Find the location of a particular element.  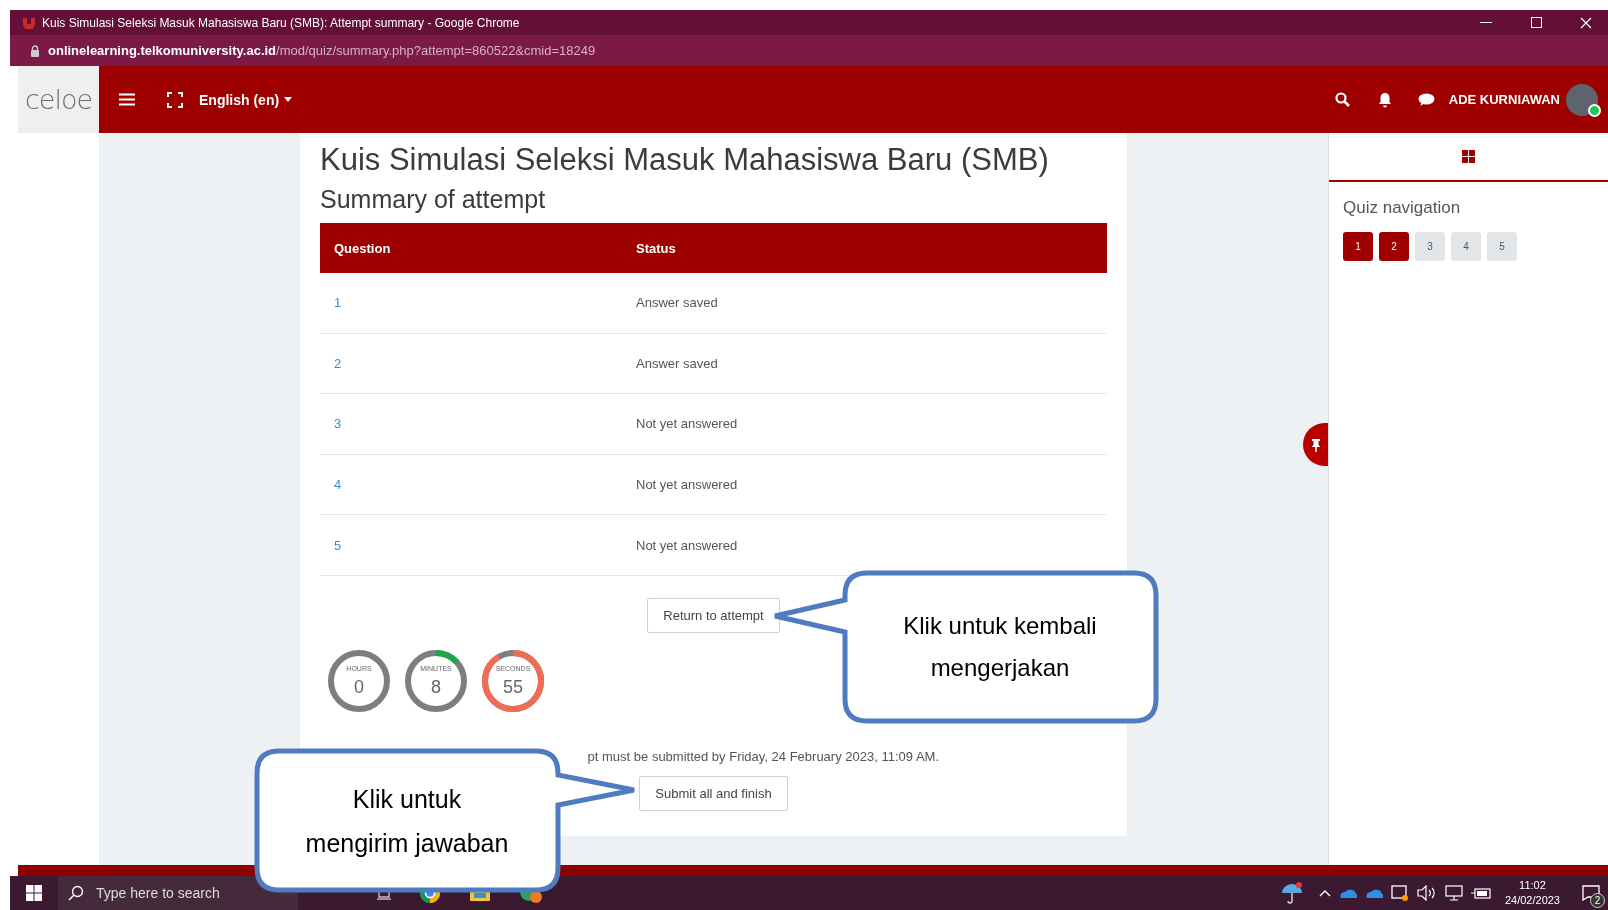

question-nav-button: 4 is located at coordinates (1466, 246).